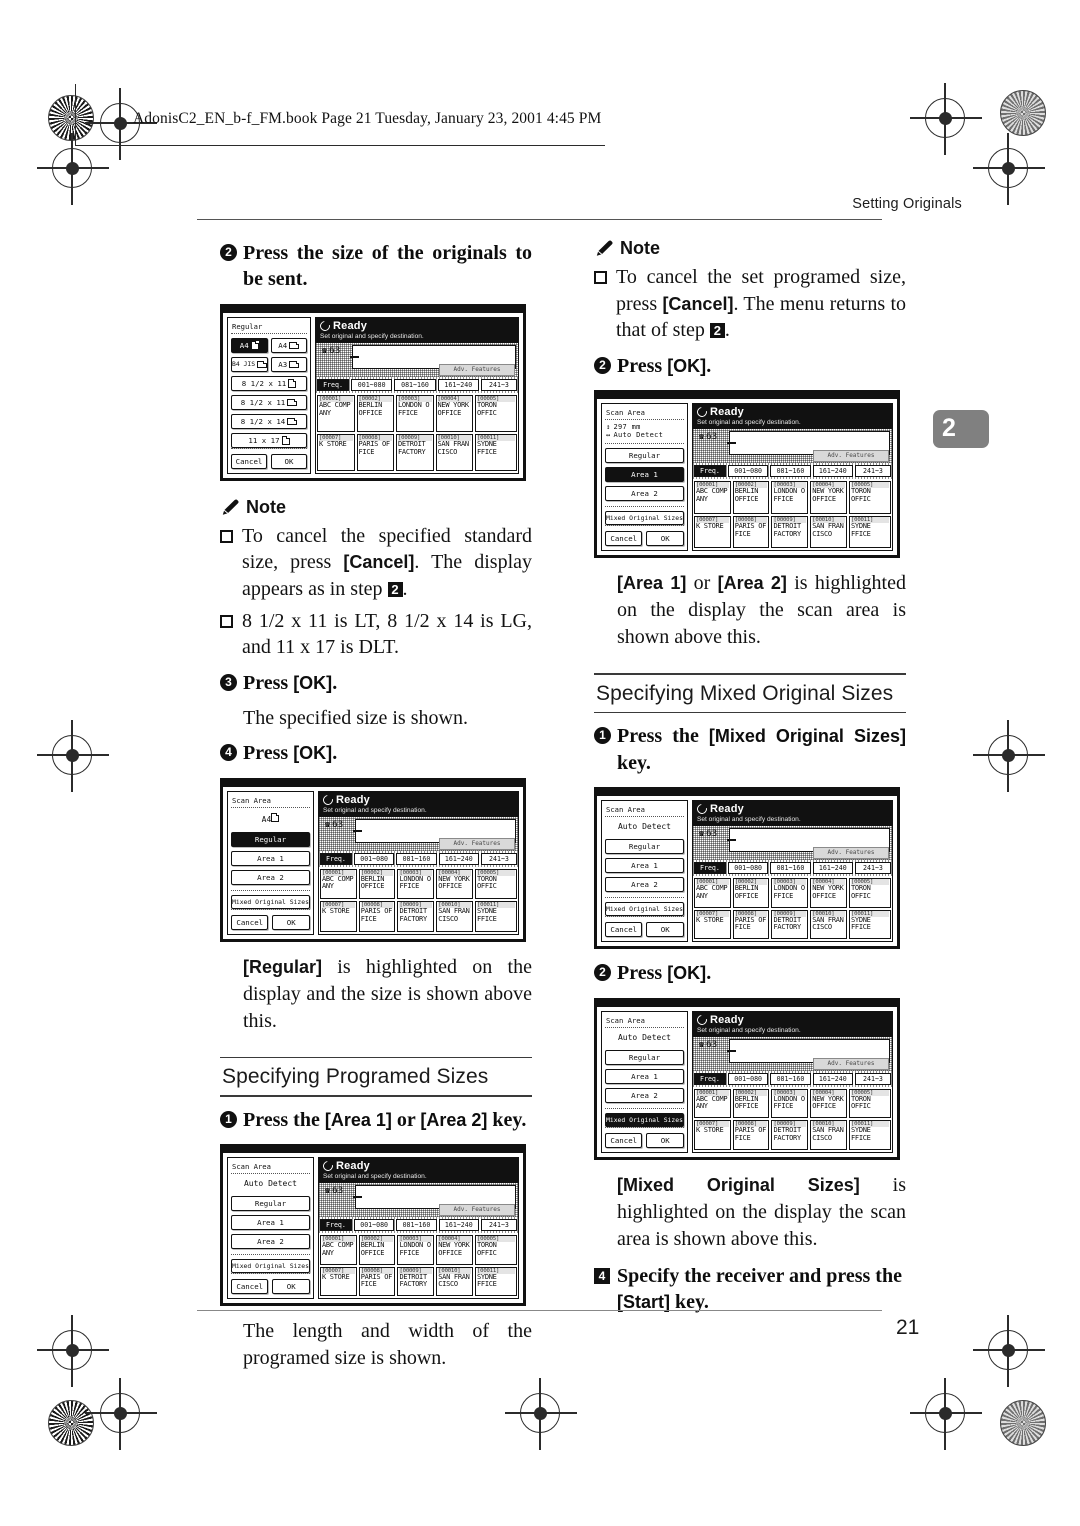  What do you see at coordinates (269, 440) in the screenshot?
I see `lcd-key-ledger: 11 x 17` at bounding box center [269, 440].